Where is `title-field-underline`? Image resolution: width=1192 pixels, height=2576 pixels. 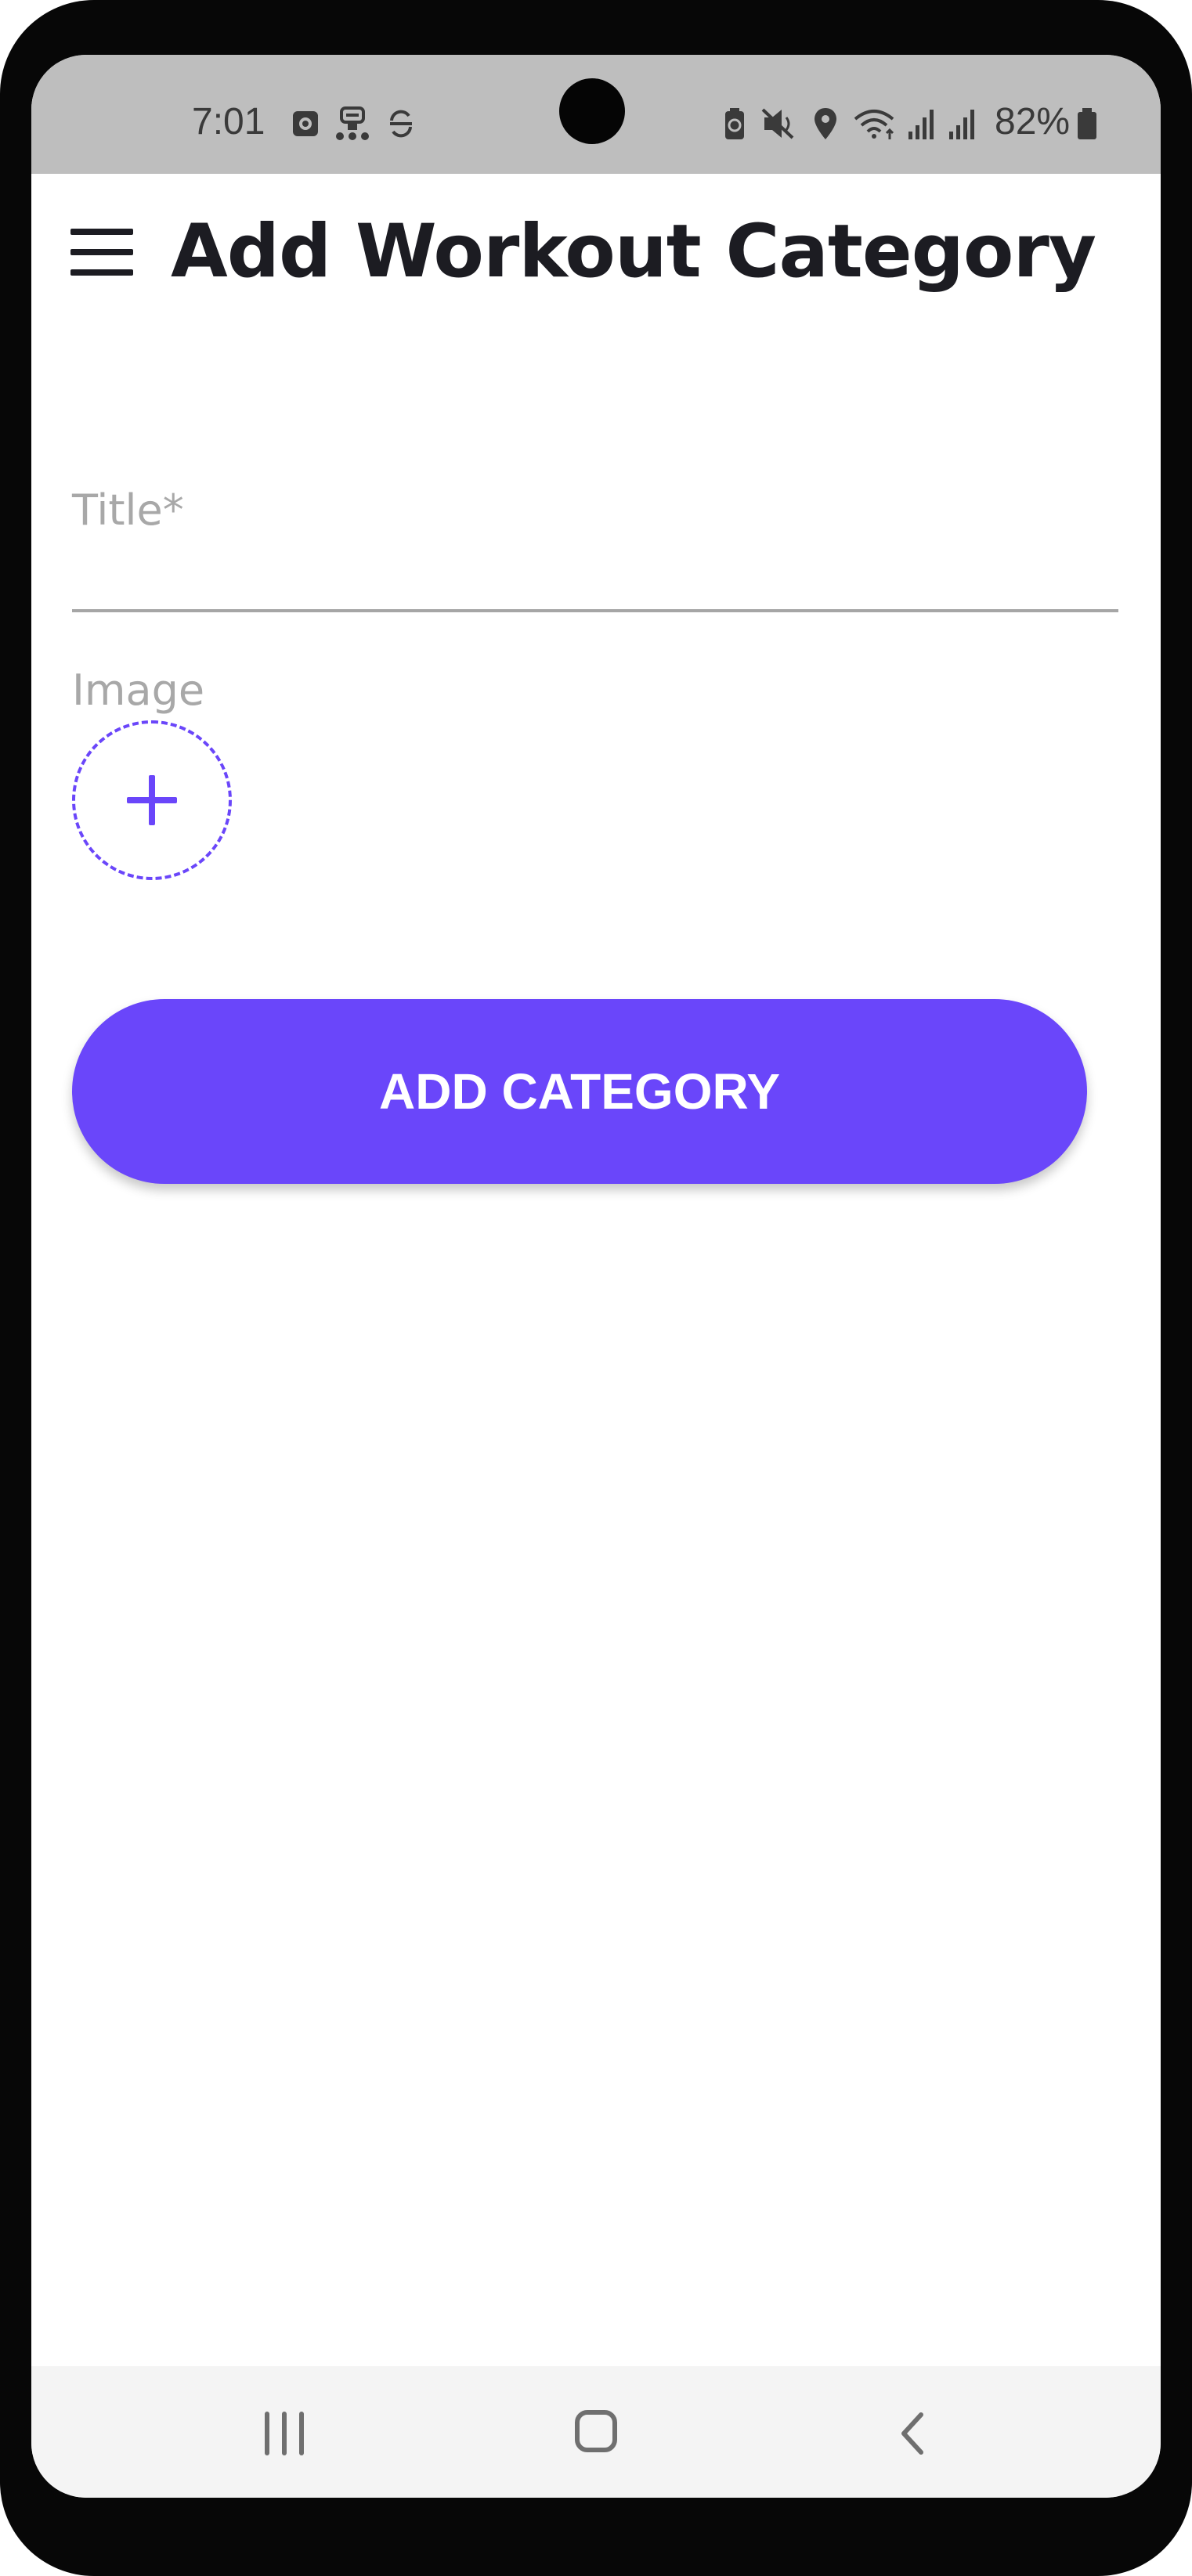
title-field-underline is located at coordinates (595, 610).